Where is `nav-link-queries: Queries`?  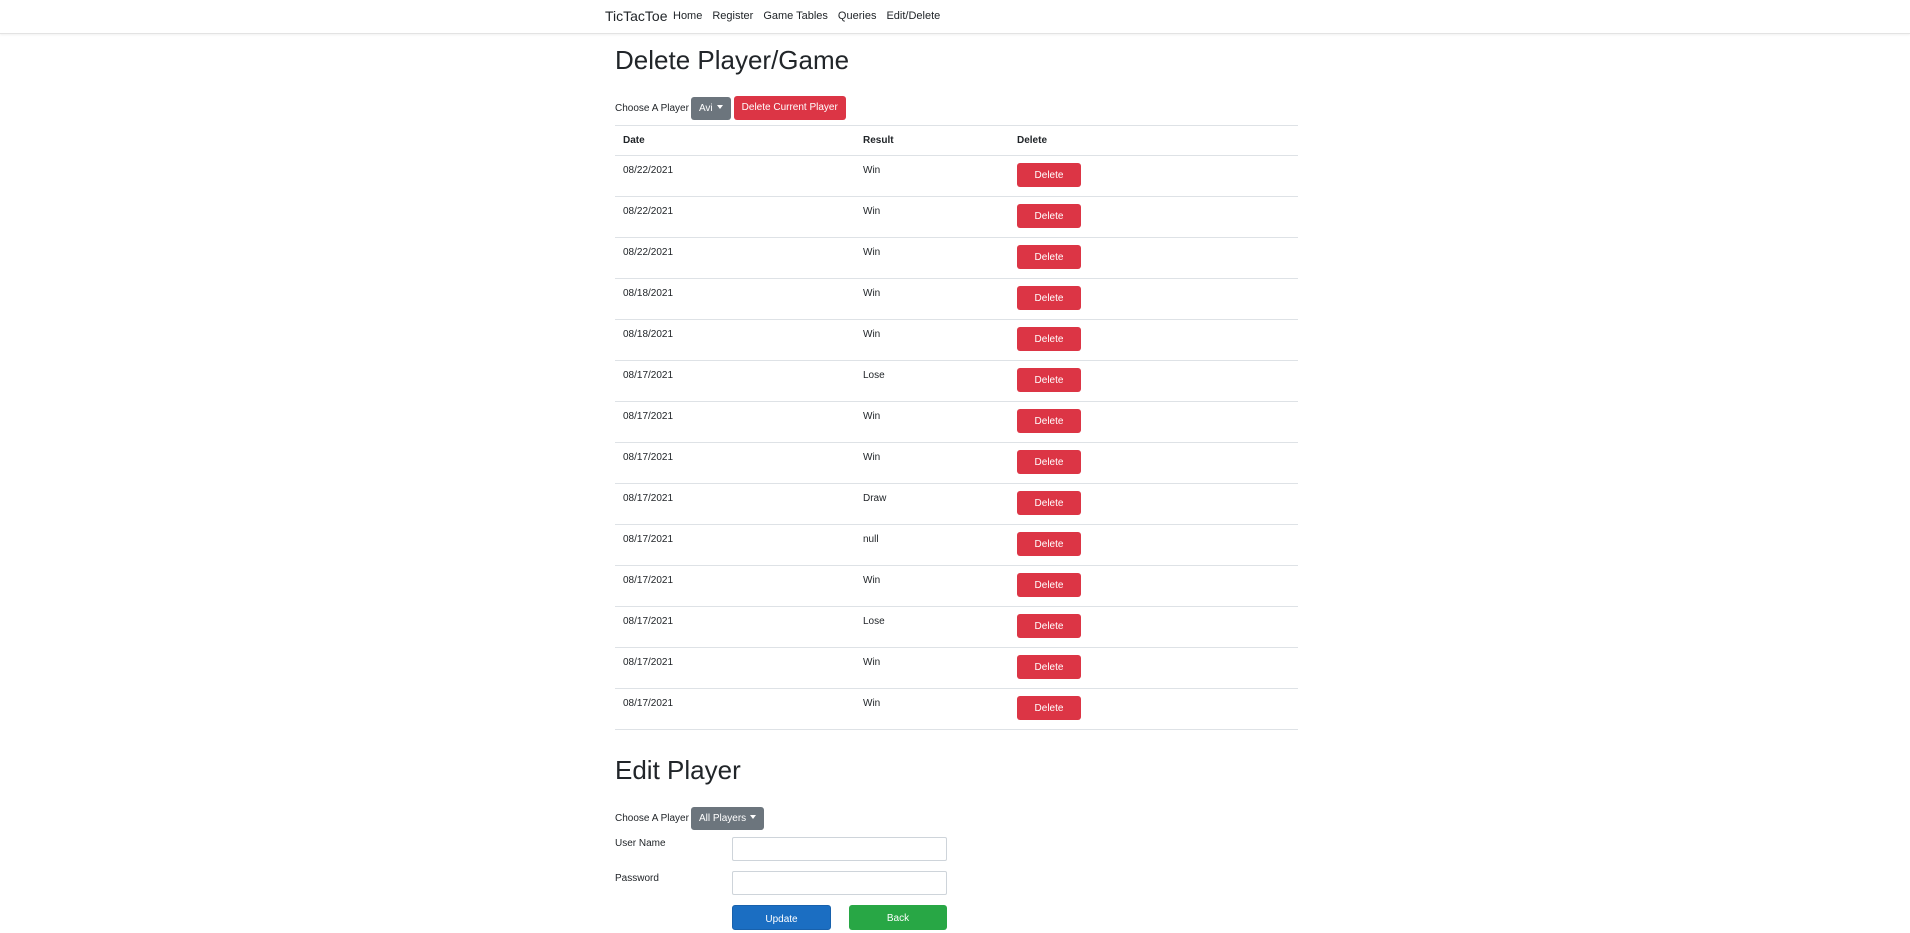 nav-link-queries: Queries is located at coordinates (857, 16).